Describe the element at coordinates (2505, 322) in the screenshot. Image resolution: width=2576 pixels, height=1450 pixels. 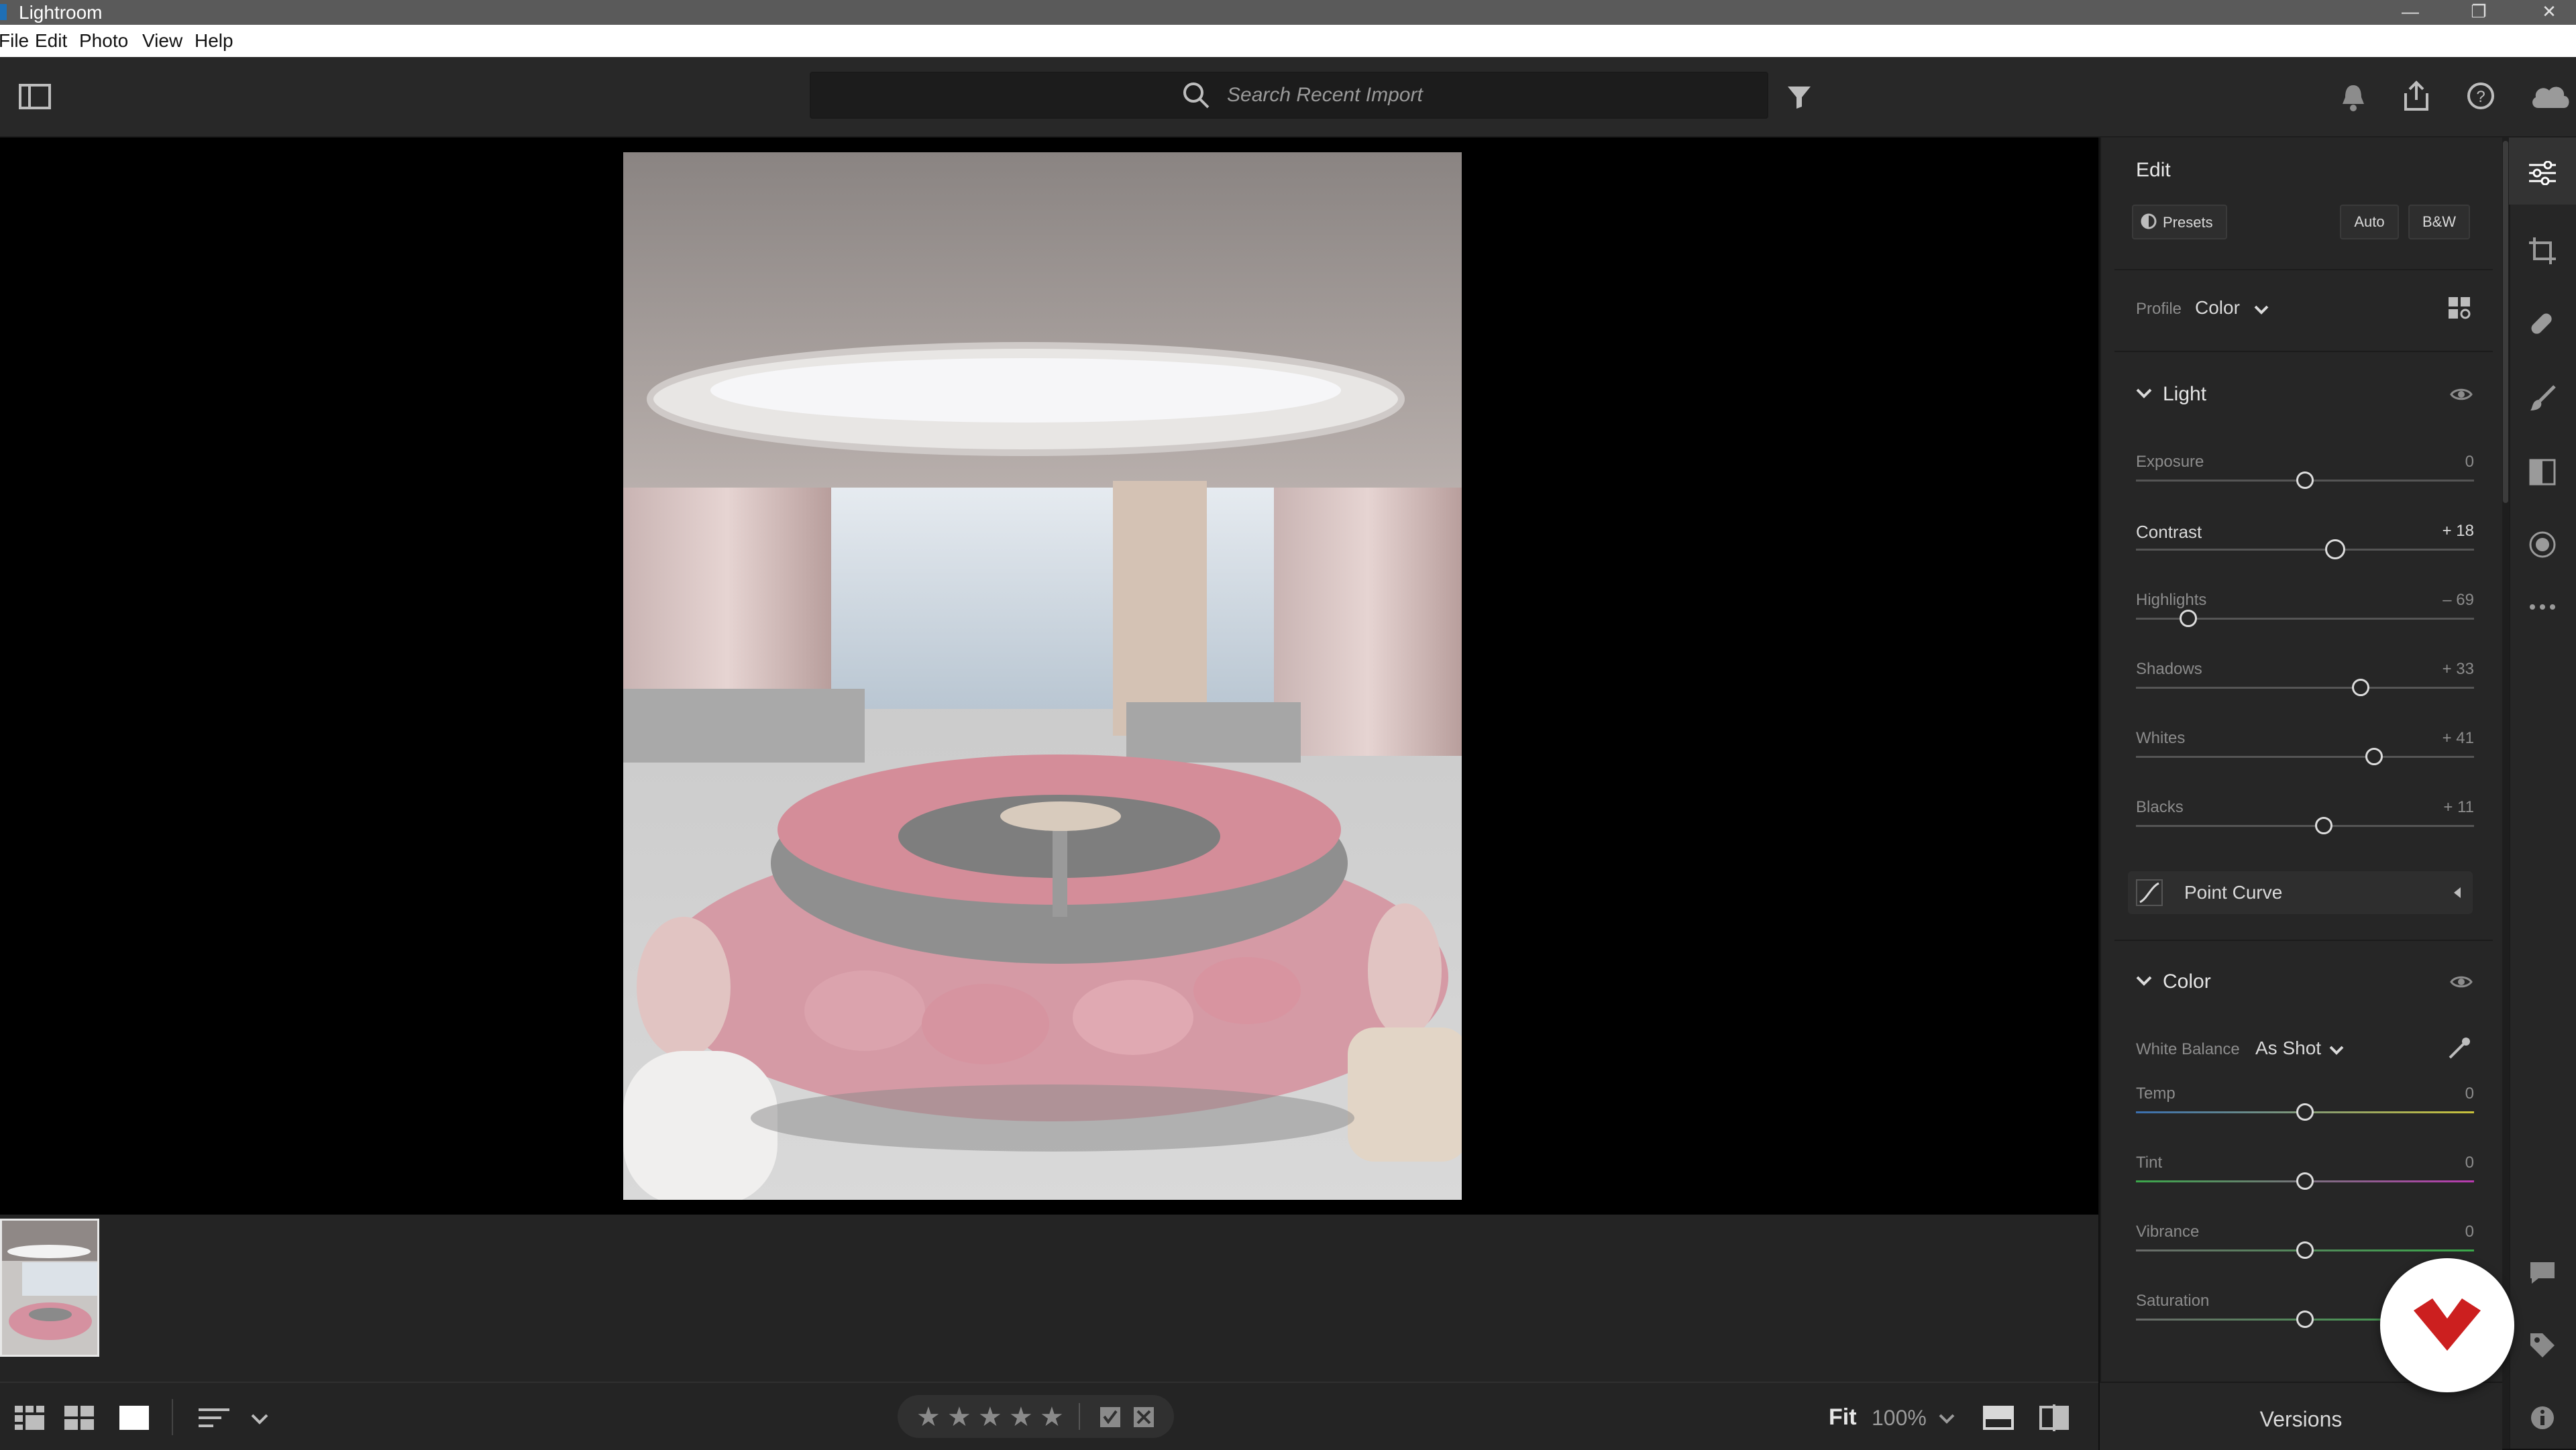
I see `panel-scrollbar-thumb` at that location.